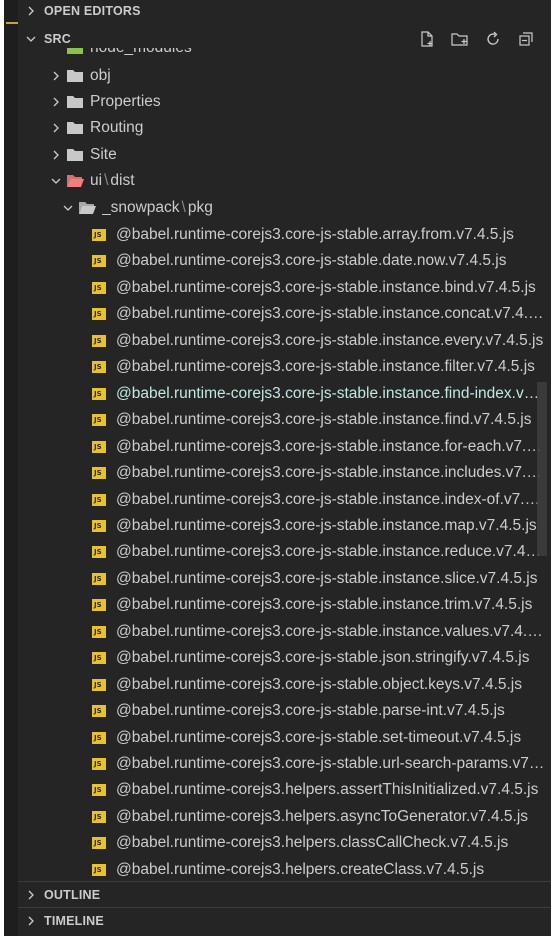 The height and width of the screenshot is (936, 560). Describe the element at coordinates (281, 181) in the screenshot. I see `tree-item-ui-dist: ui \ dist` at that location.